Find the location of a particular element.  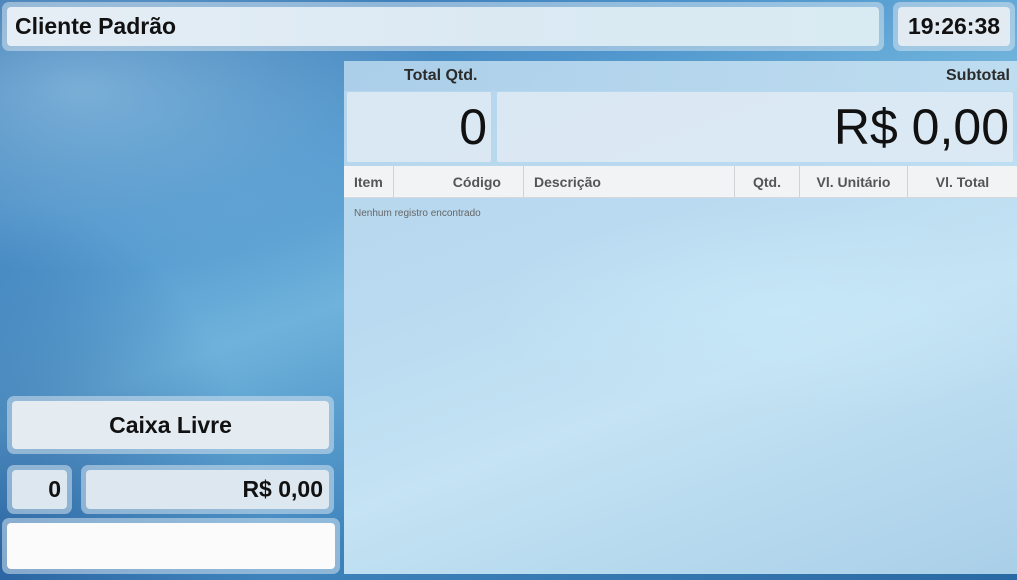

input-panel is located at coordinates (171, 546).